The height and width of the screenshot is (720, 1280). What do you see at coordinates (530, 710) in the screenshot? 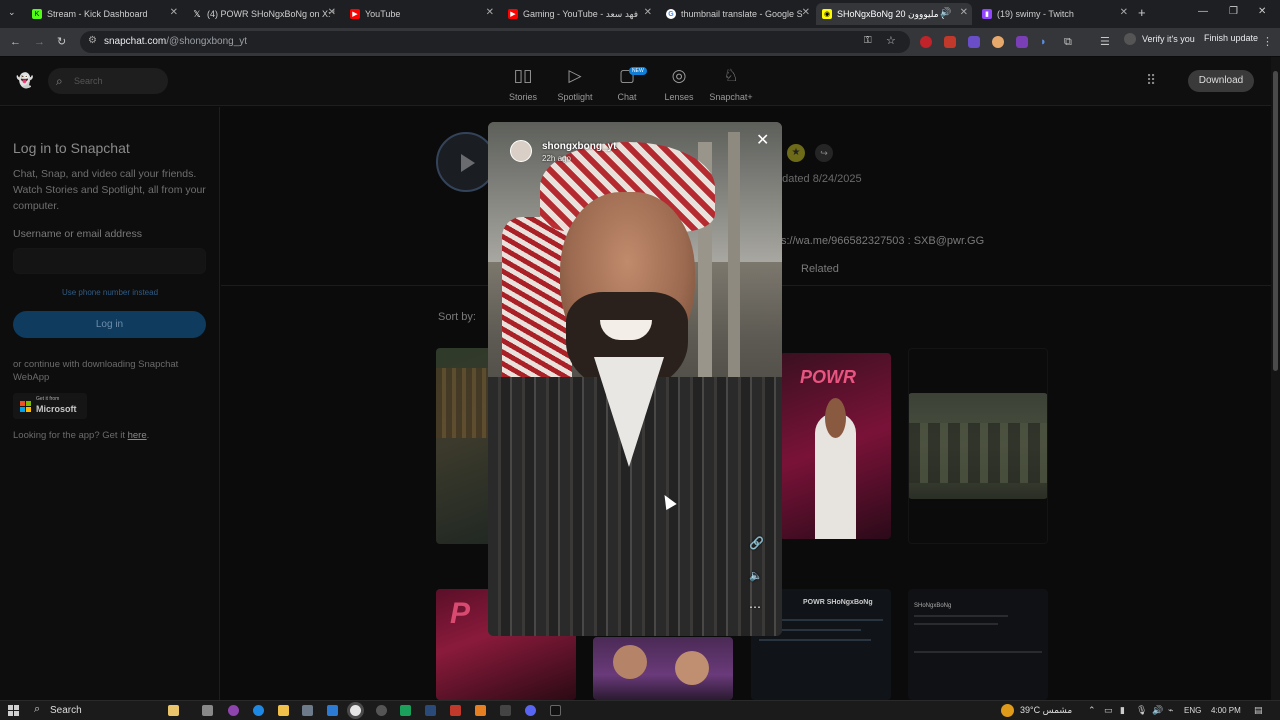
I see `discord-icon` at bounding box center [530, 710].